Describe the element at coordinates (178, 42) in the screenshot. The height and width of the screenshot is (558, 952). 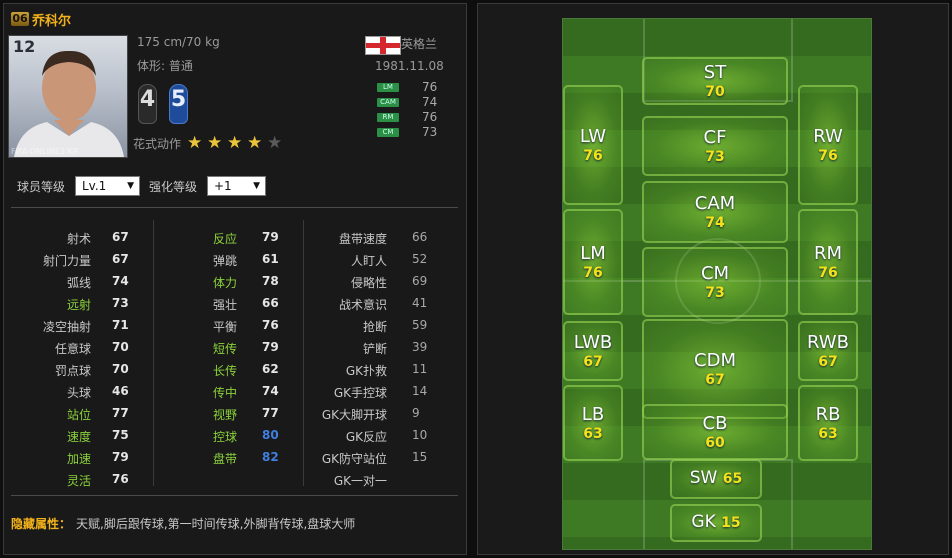
I see `height-weight: 175 cm/70 kg` at that location.